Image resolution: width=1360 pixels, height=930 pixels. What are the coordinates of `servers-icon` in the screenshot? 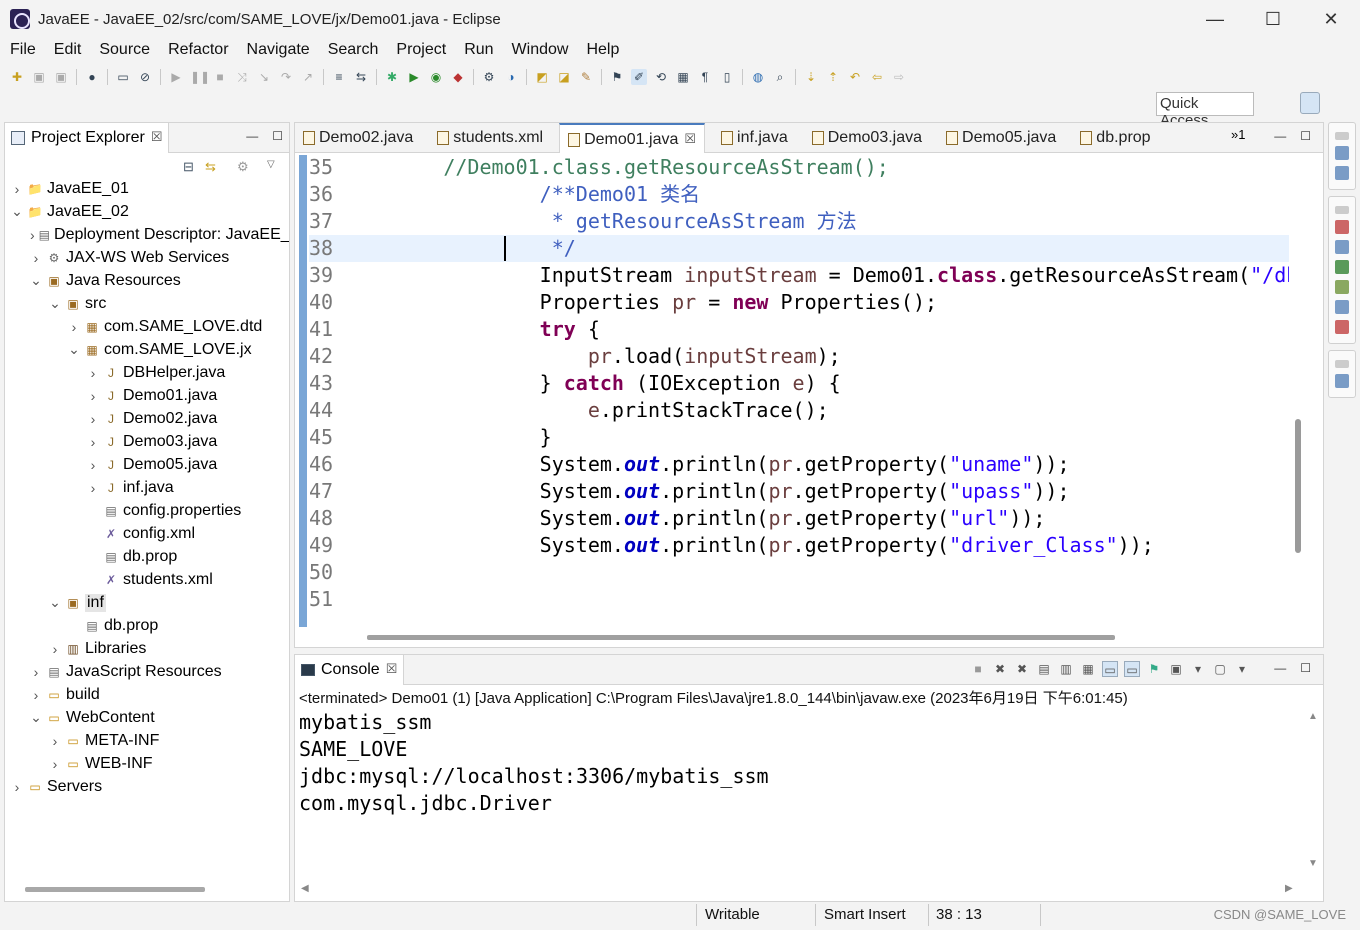 It's located at (1342, 267).